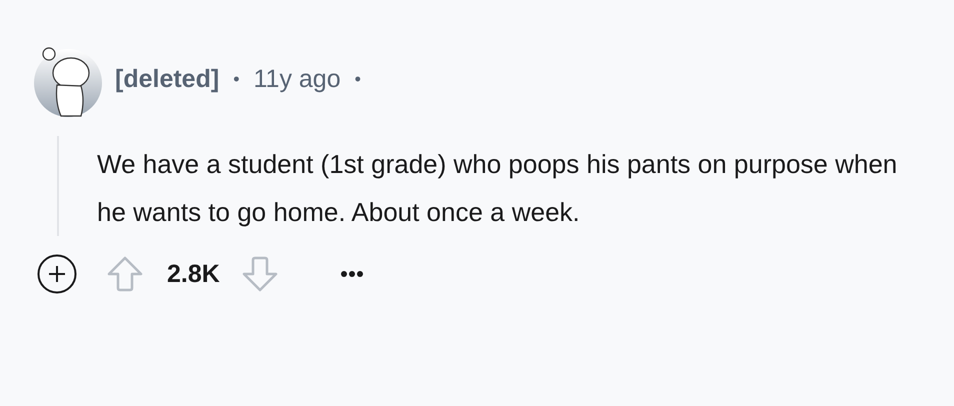  What do you see at coordinates (352, 274) in the screenshot?
I see `more-options-icon` at bounding box center [352, 274].